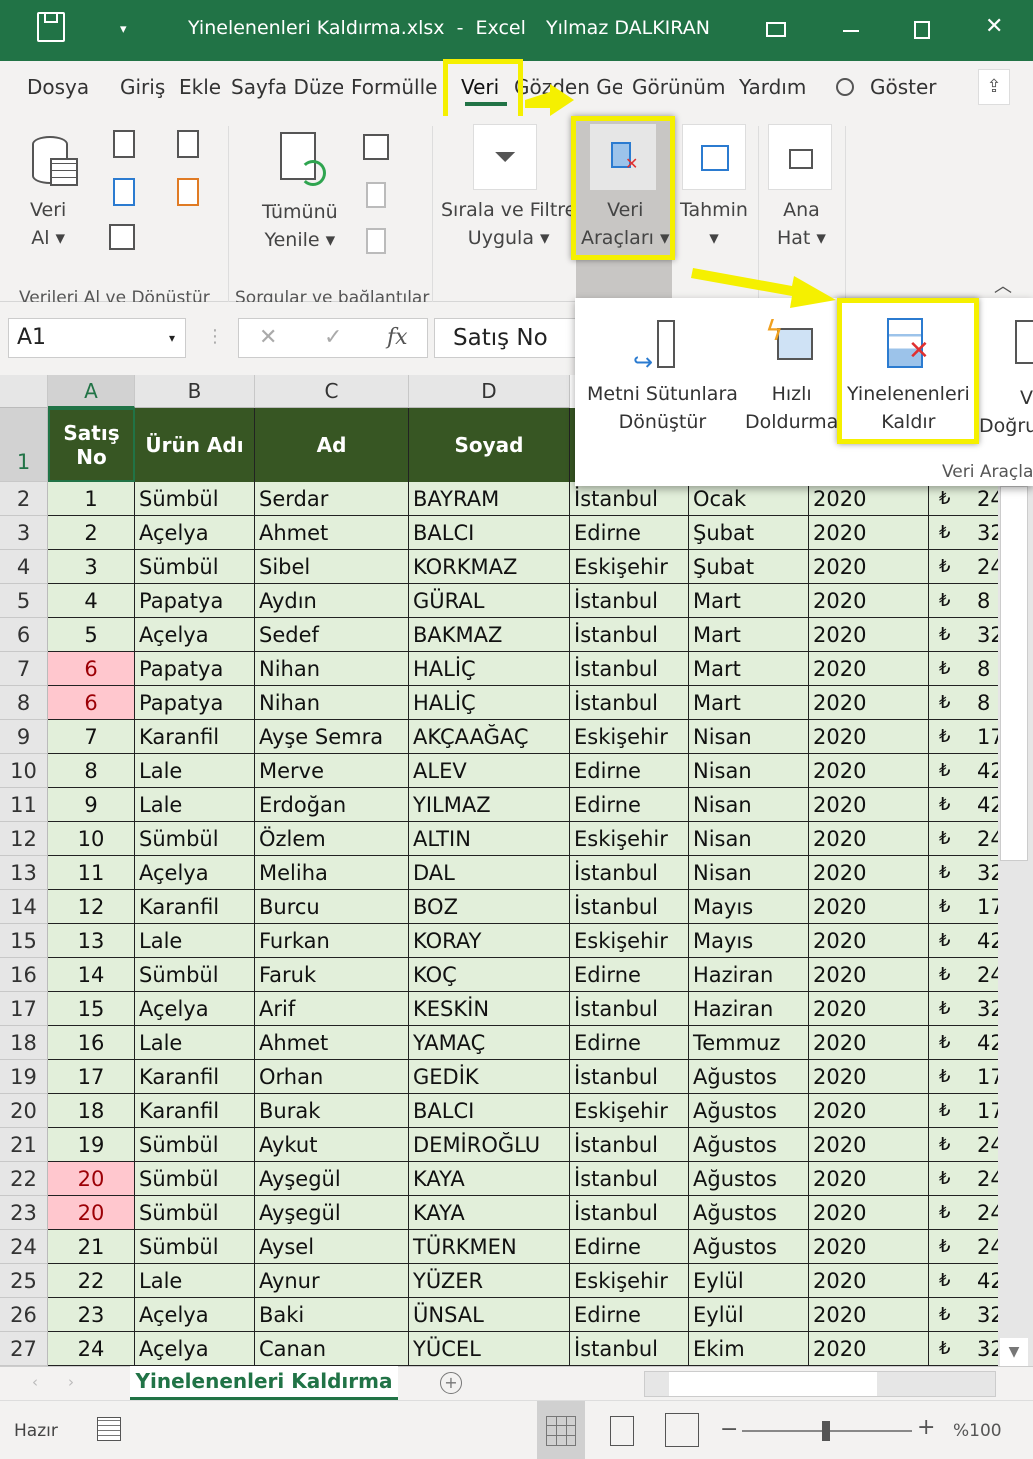 This screenshot has width=1033, height=1459. I want to click on ribbon-display-options-icon, so click(776, 29).